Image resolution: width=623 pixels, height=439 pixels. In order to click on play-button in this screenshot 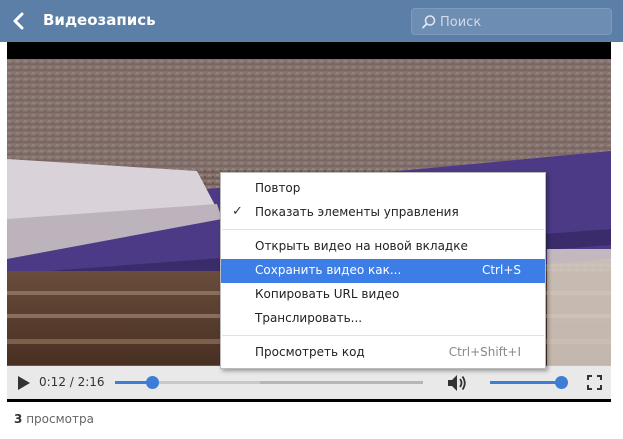, I will do `click(24, 383)`.